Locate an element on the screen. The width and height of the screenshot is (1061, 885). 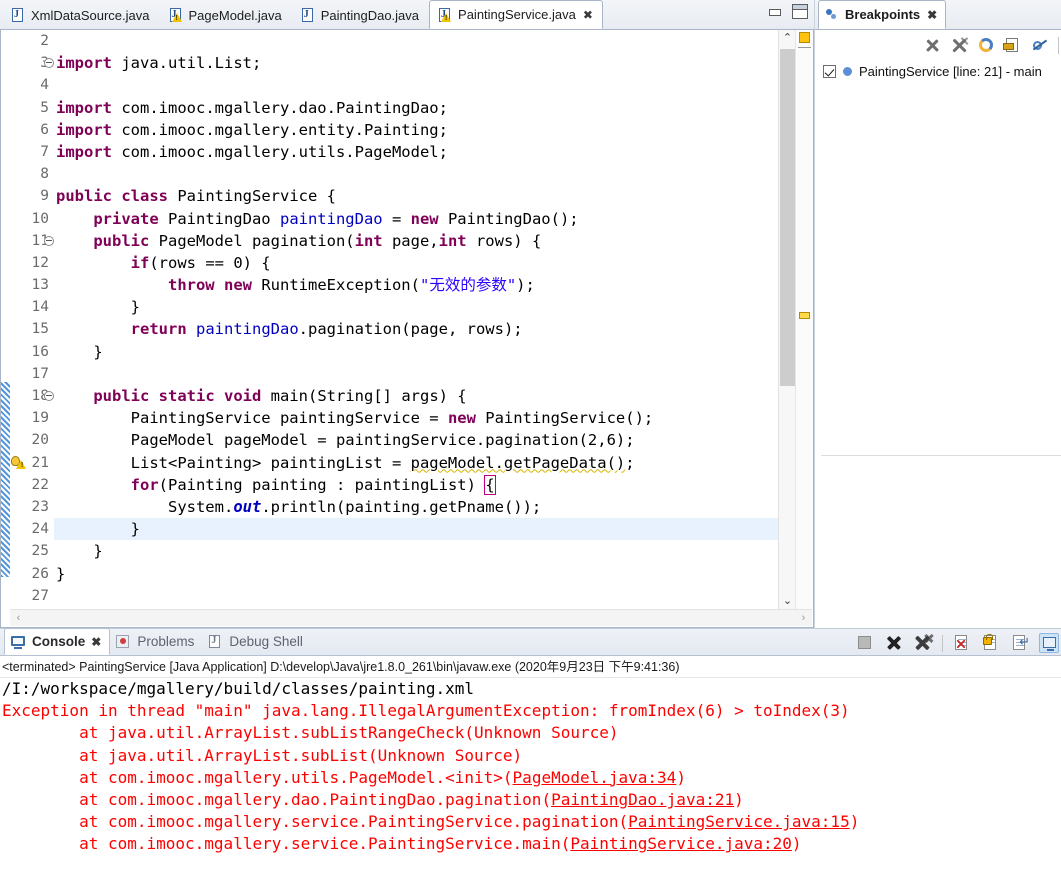
terminate-button is located at coordinates (865, 643).